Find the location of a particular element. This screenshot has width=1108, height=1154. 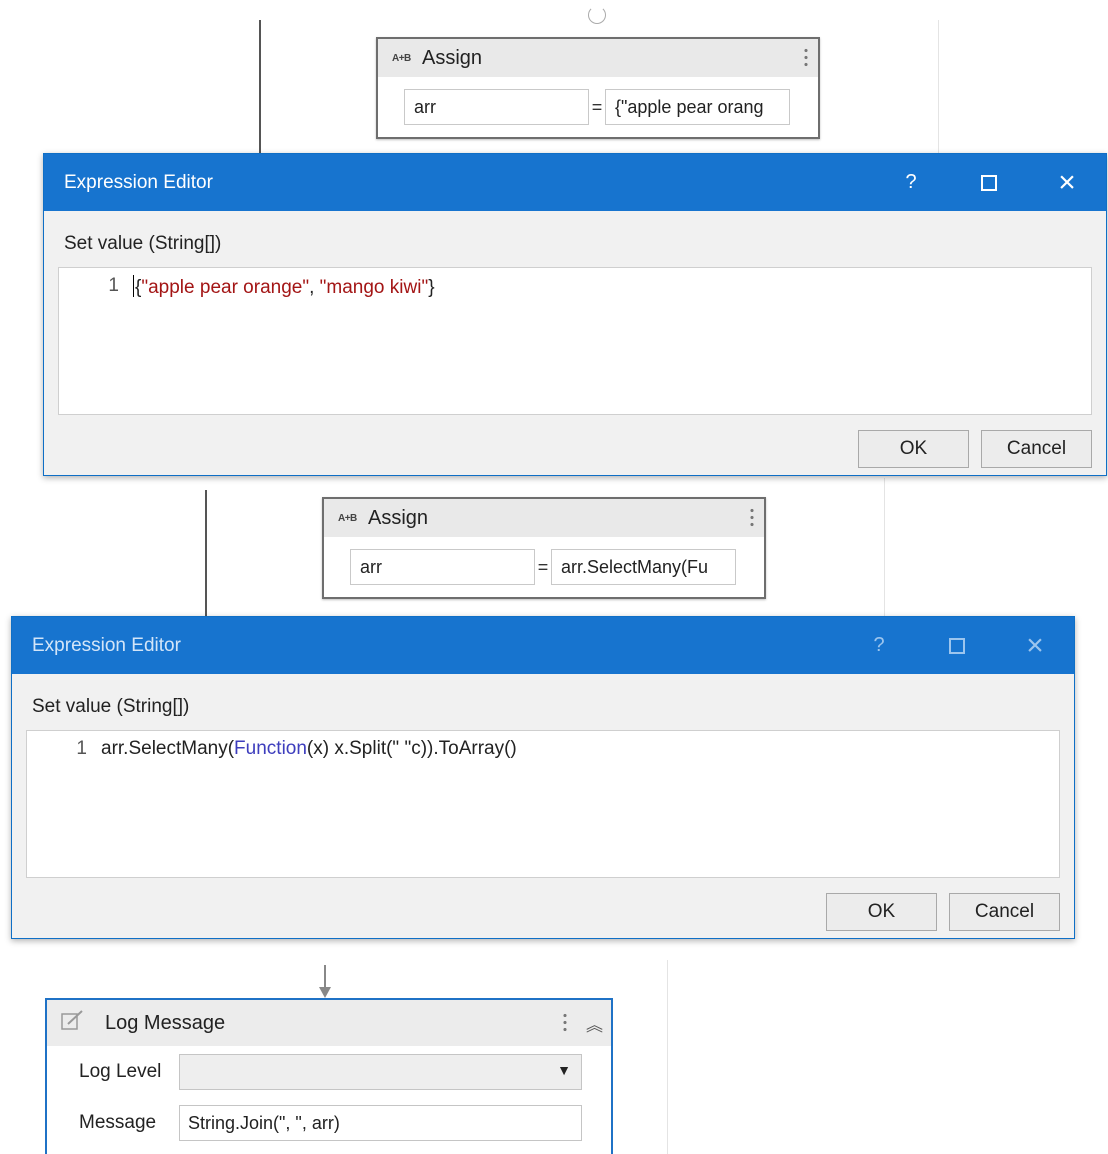

code-expression: (x) x.Split(" "c)).ToArray() is located at coordinates (411, 748).